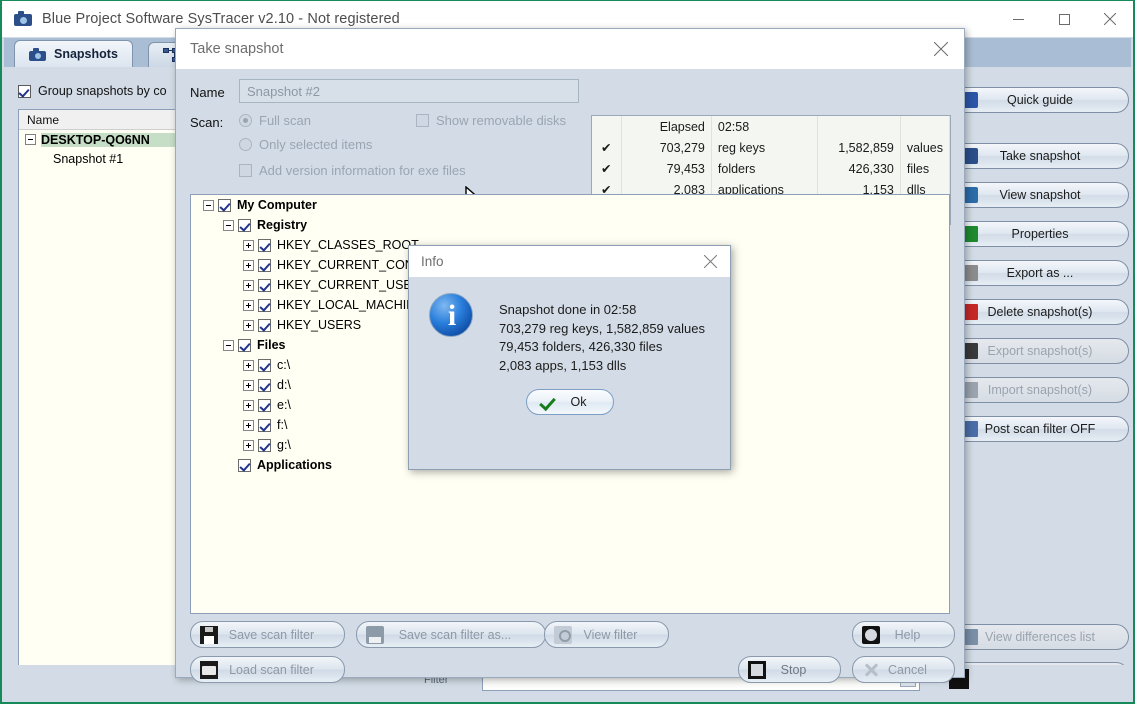  Describe the element at coordinates (362, 170) in the screenshot. I see `checkbox-label: Add version information for exe files` at that location.